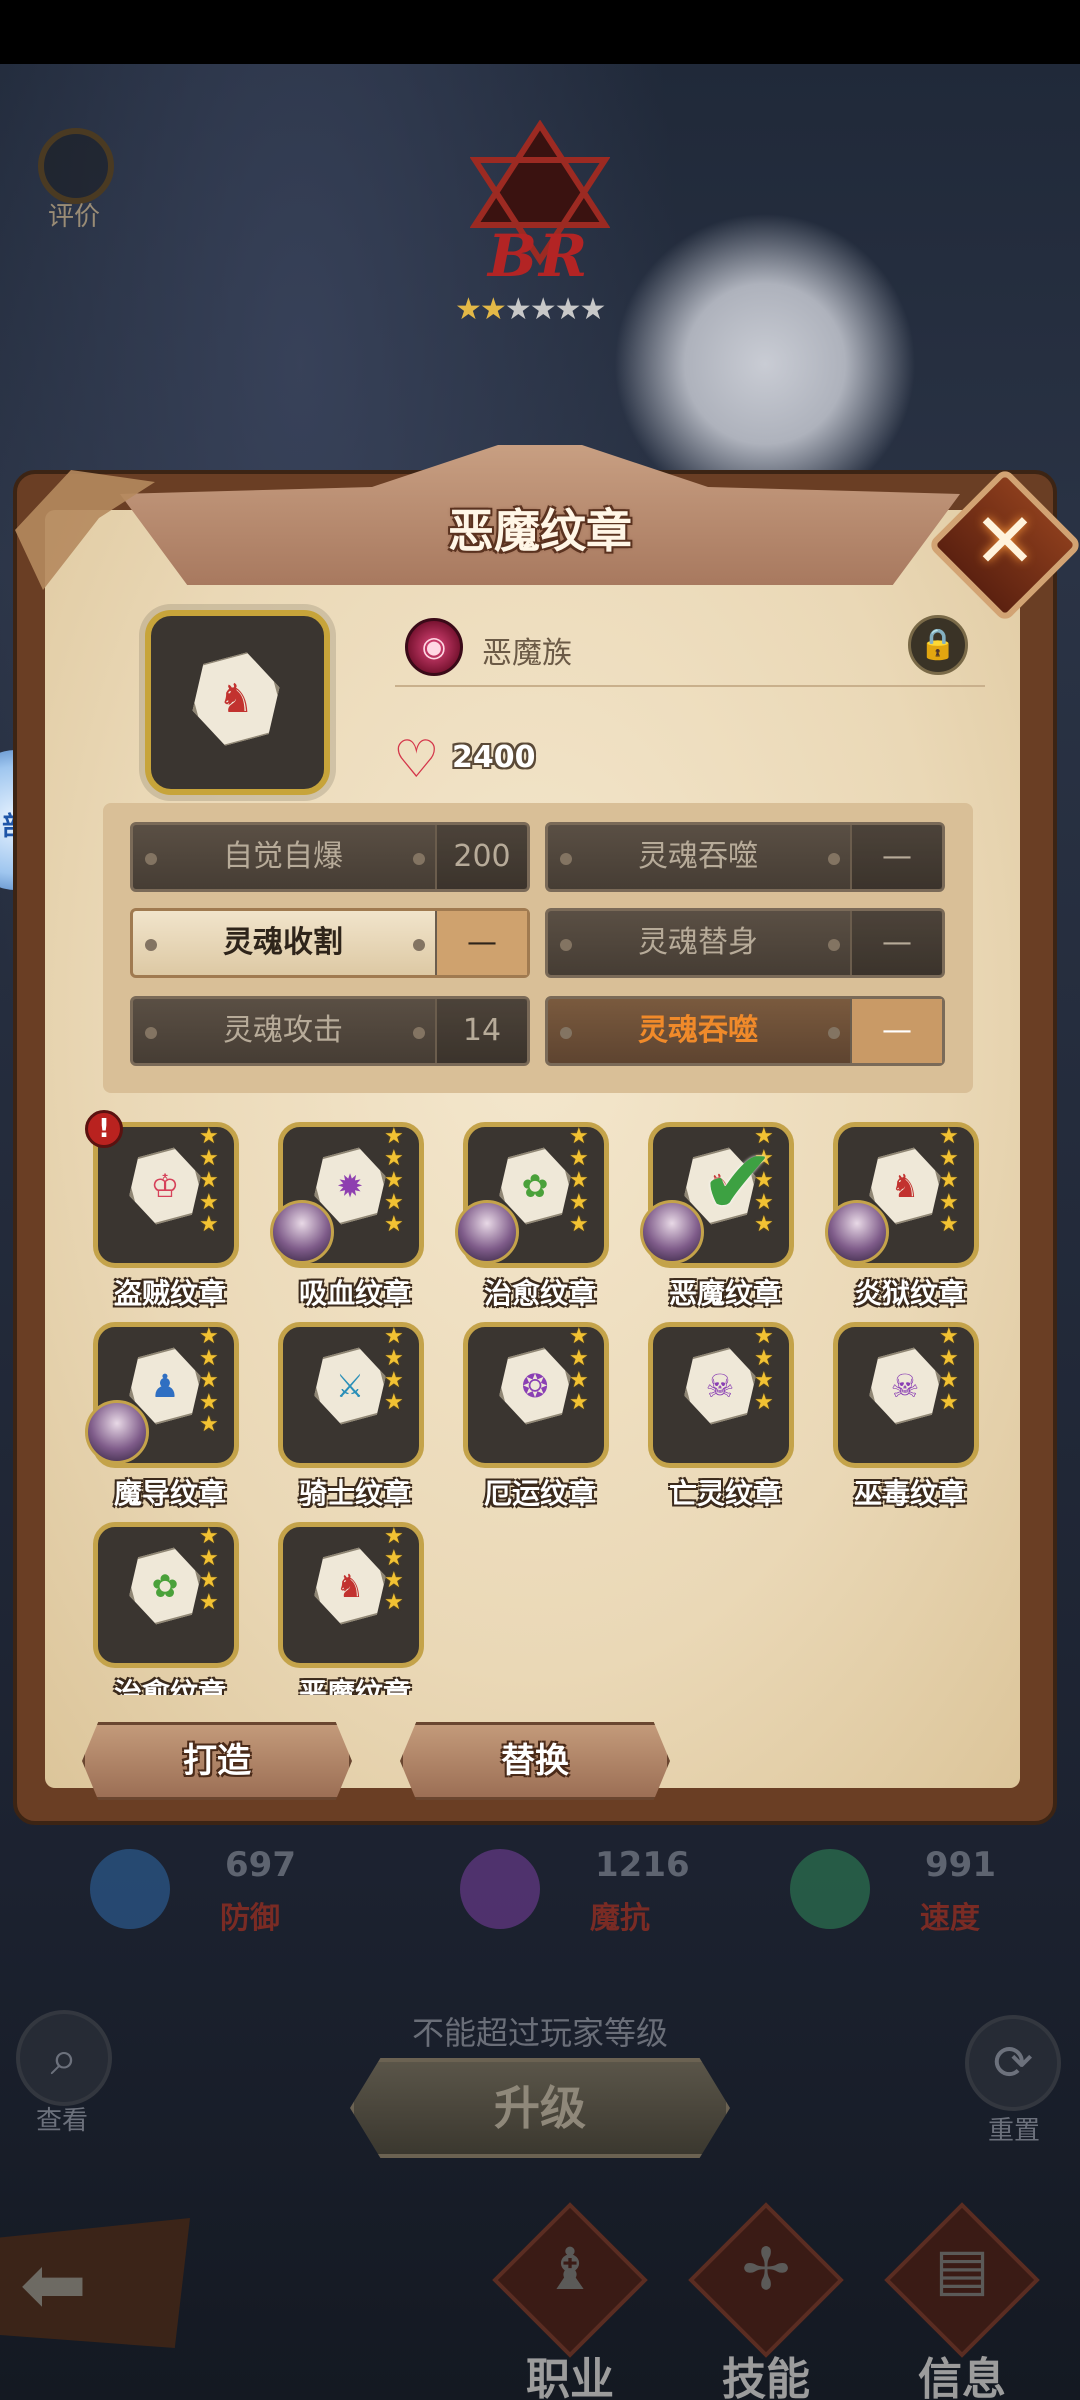 This screenshot has width=1080, height=2400. I want to click on emblem-item: ✿ ★ ★ ★ ★ ★ 治愈纹章, so click(532, 1210).